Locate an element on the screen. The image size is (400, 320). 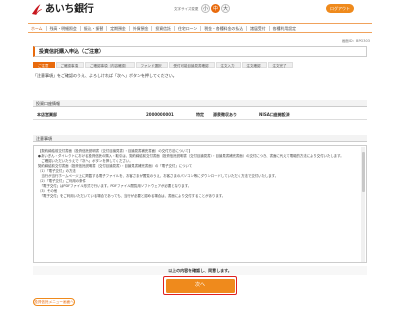
account-nisa: NISA口座開設済 is located at coordinates (274, 114).